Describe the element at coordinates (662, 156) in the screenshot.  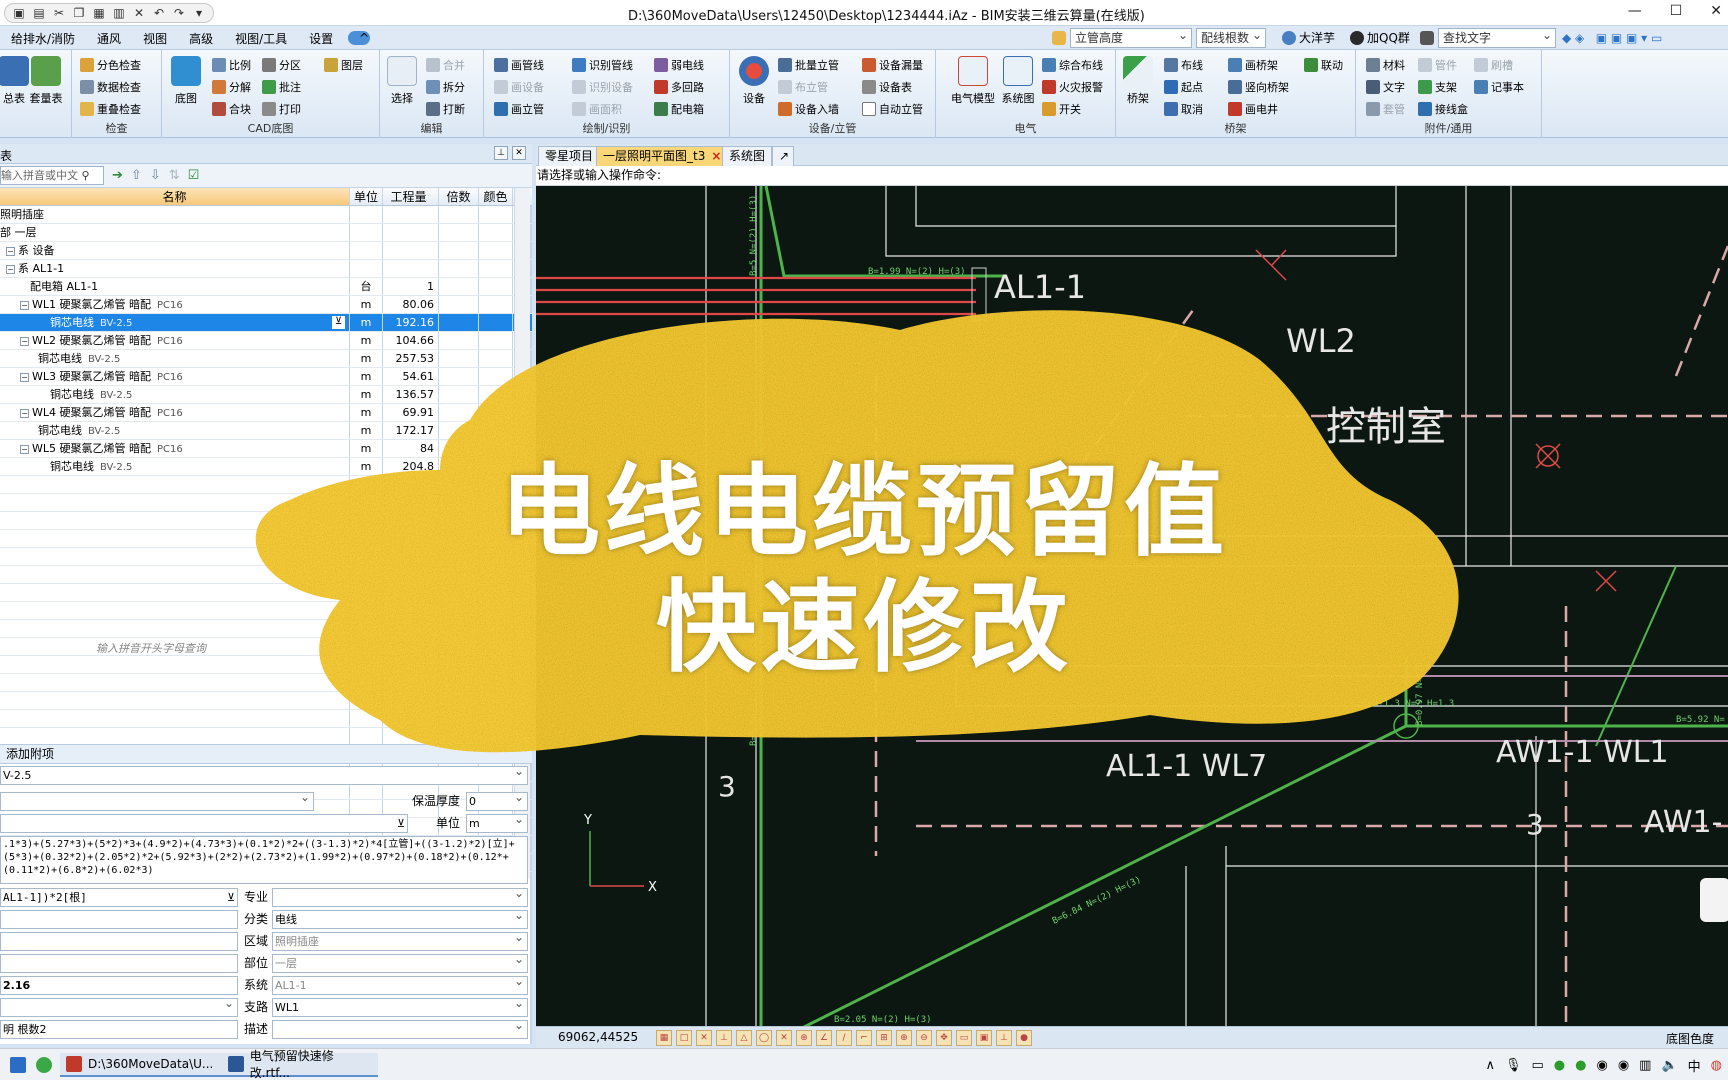
I see `tab-floor1-lighting: 一层照明平面图_t3 ×` at that location.